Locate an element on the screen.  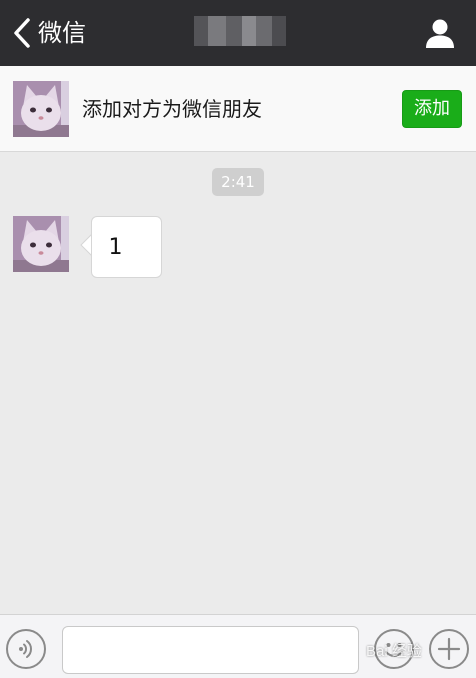
back-button: 微信 is located at coordinates (49, 33).